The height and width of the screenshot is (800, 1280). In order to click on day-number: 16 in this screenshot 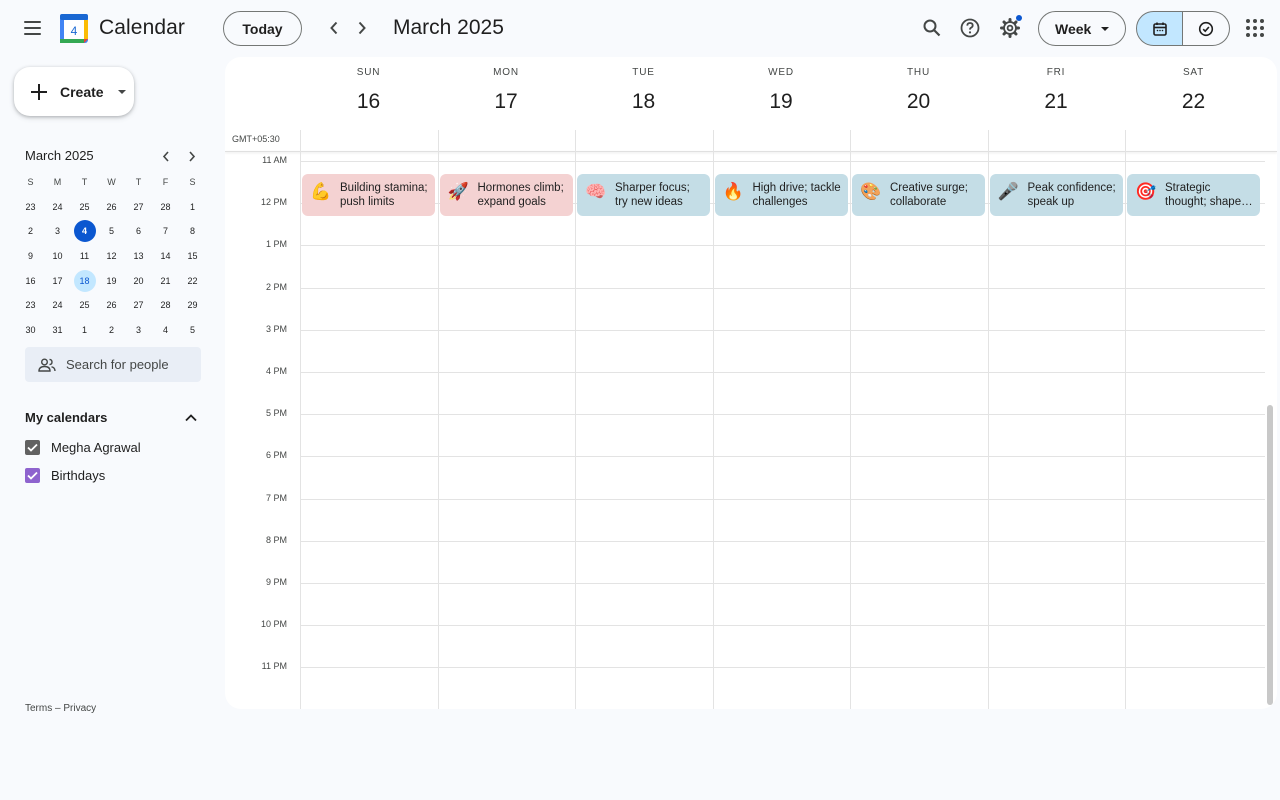, I will do `click(368, 102)`.